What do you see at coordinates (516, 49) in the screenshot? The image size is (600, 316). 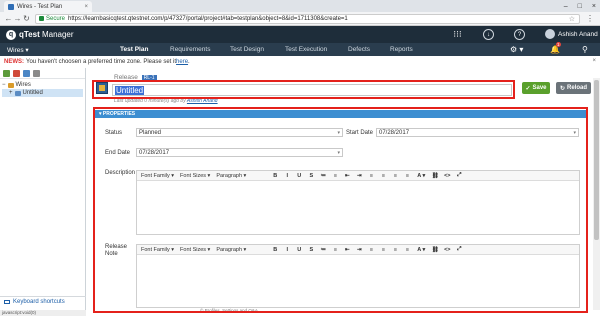 I see `gear-icon: ⚙ ▾` at bounding box center [516, 49].